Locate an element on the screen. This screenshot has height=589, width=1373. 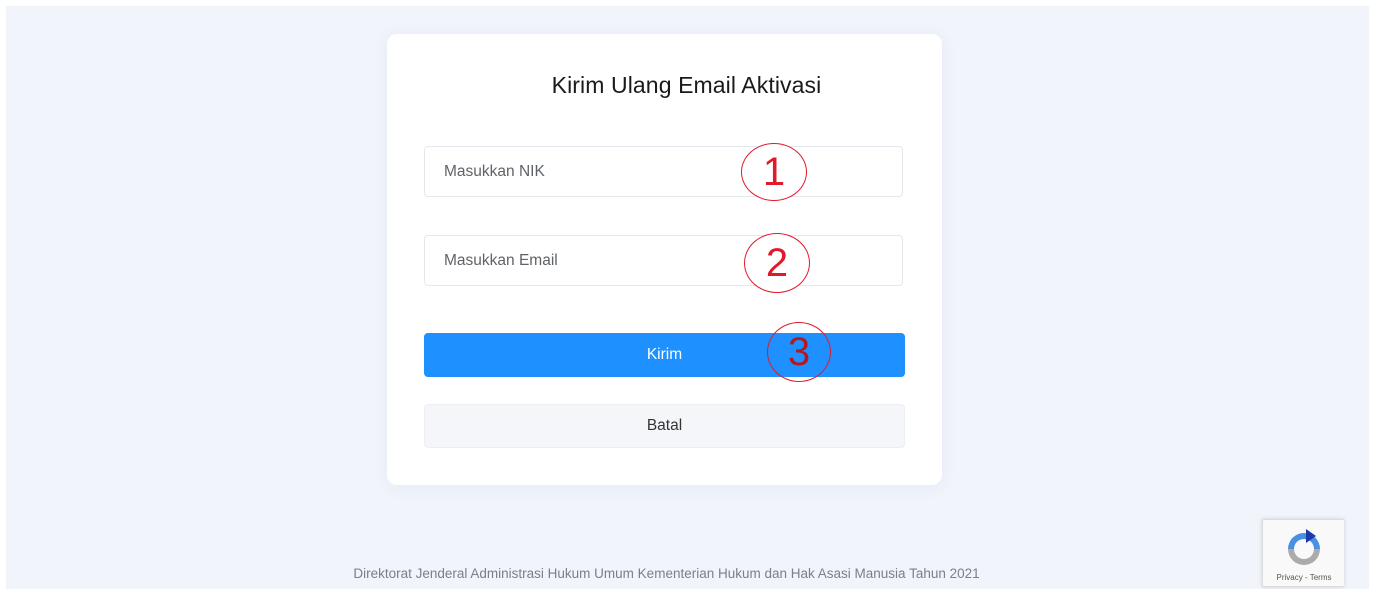
email-input is located at coordinates (663, 260).